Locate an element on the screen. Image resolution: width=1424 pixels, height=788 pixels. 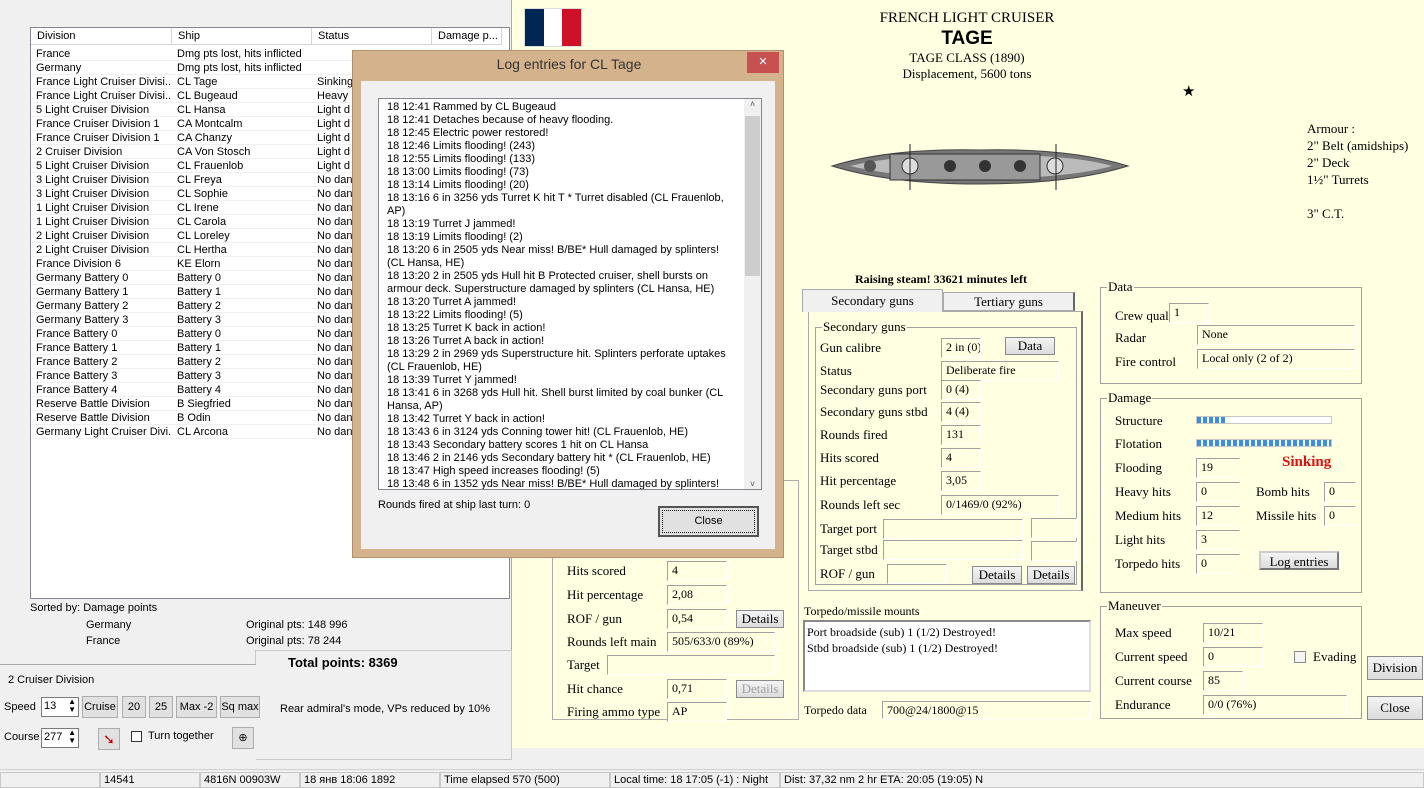
speed-25-button: 25 is located at coordinates (161, 707).